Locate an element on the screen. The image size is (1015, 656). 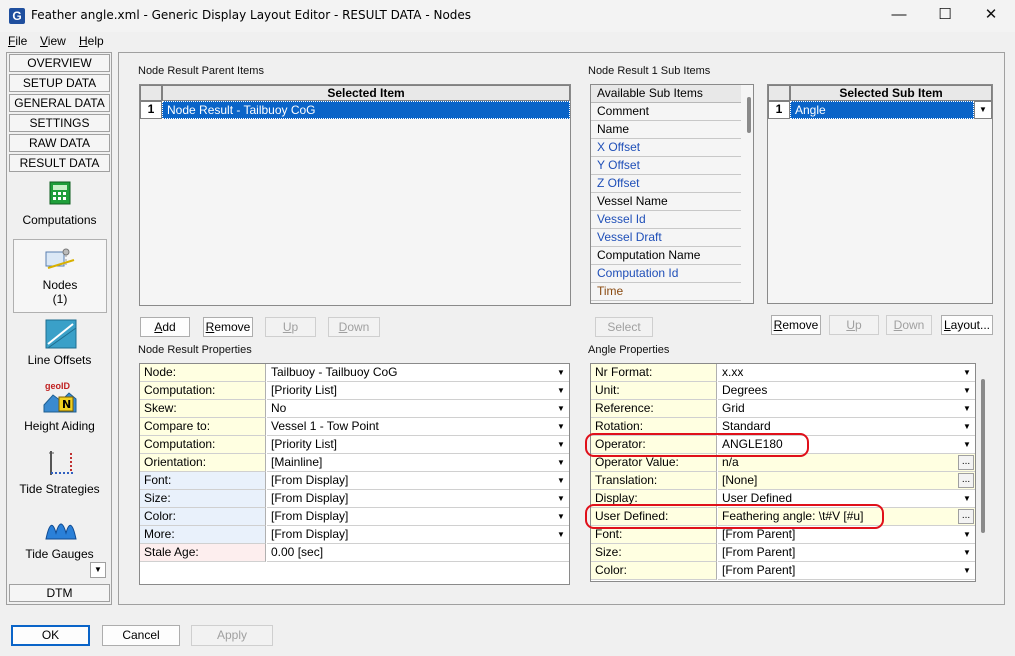
selected-sub-item-cell: Angle is located at coordinates (882, 110).